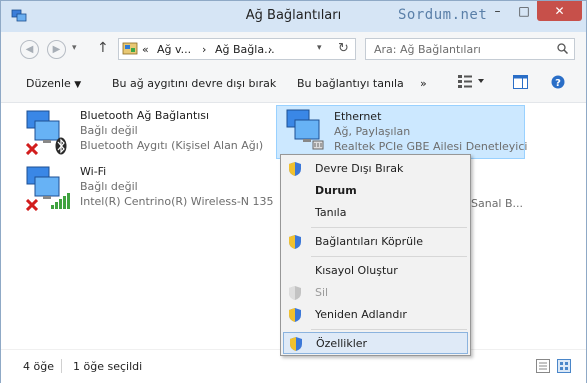 Image resolution: width=587 pixels, height=383 pixels. What do you see at coordinates (319, 48) in the screenshot?
I see `address-dropdown-icon: ▾` at bounding box center [319, 48].